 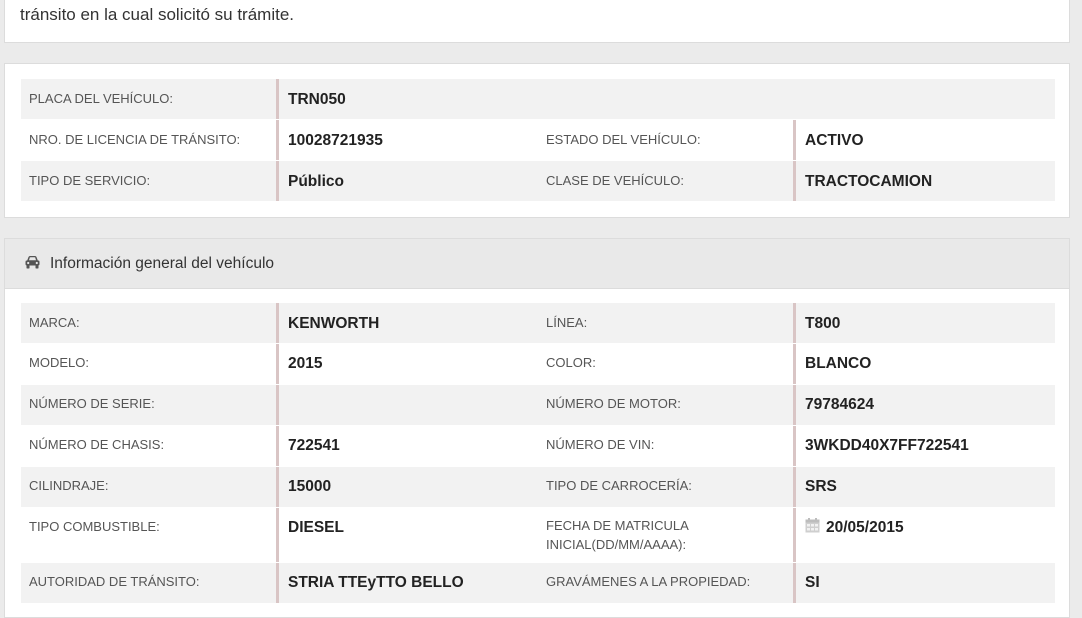 I want to click on intro-card: tránsito en la cual solicitó su trámite., so click(x=537, y=21).